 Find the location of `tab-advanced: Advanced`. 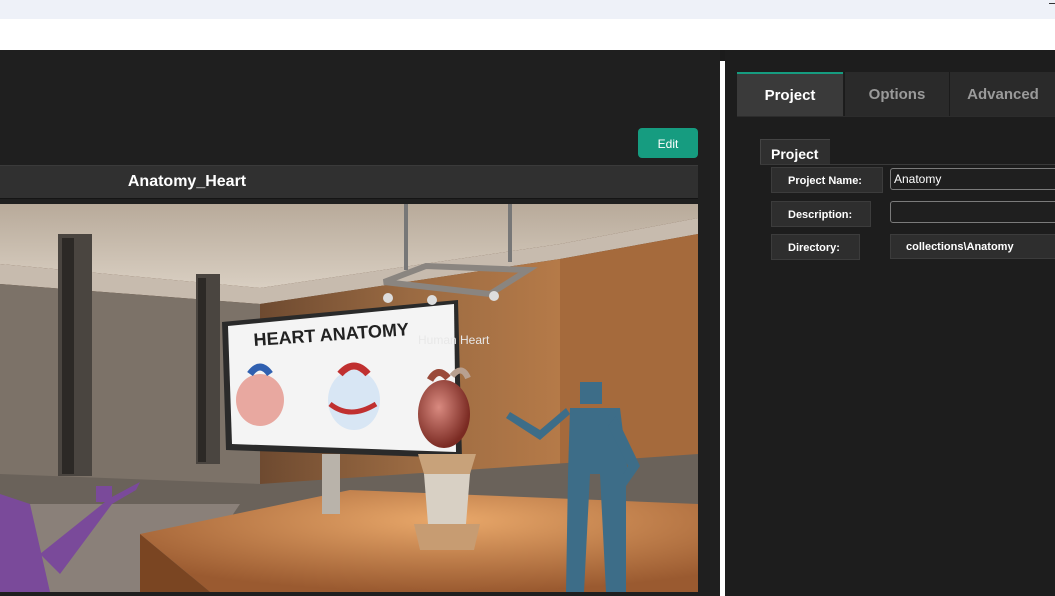

tab-advanced: Advanced is located at coordinates (1002, 94).